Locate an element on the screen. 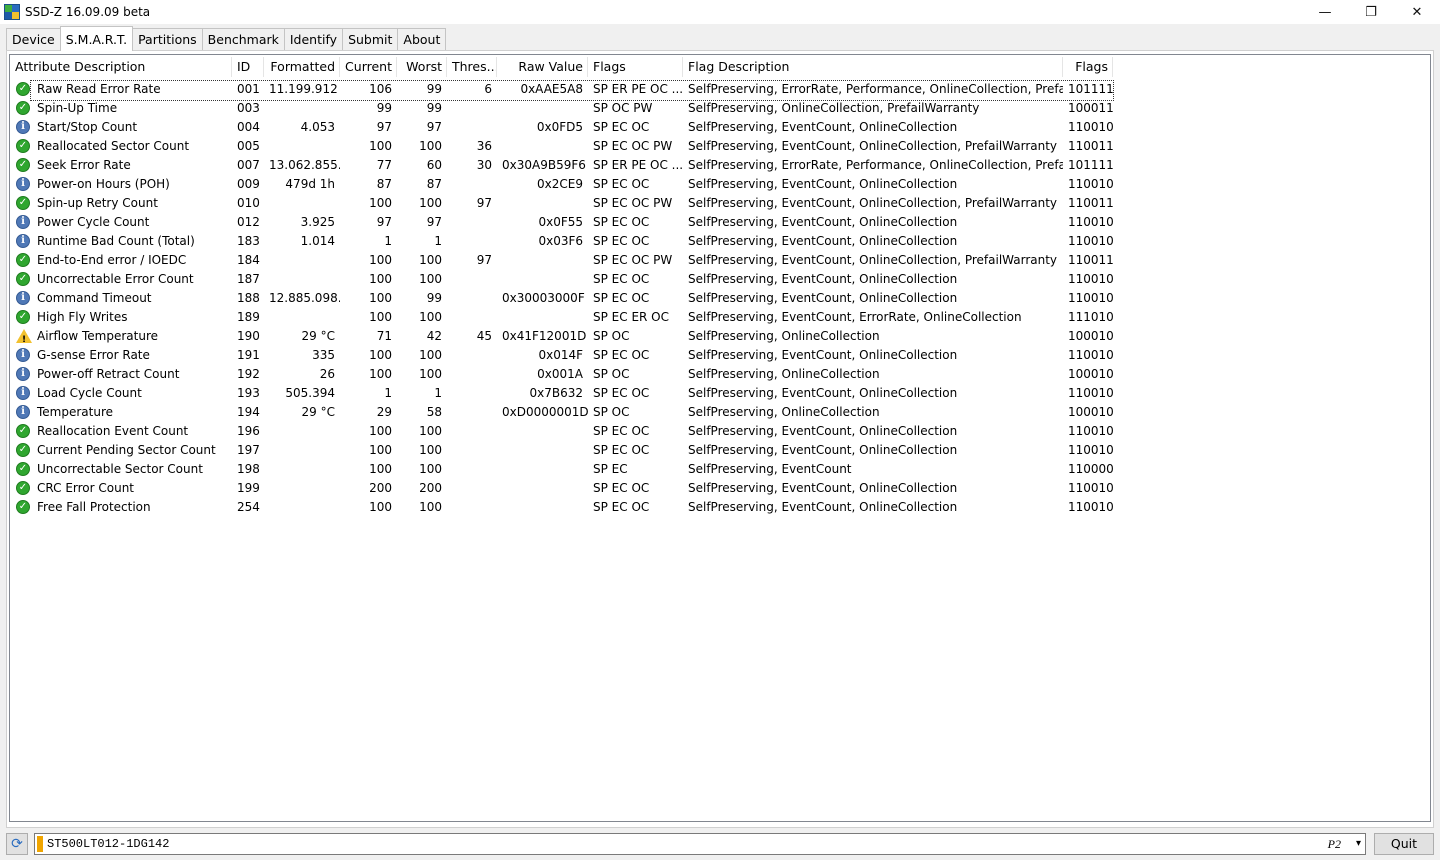  tab-identify: Identify is located at coordinates (313, 39).